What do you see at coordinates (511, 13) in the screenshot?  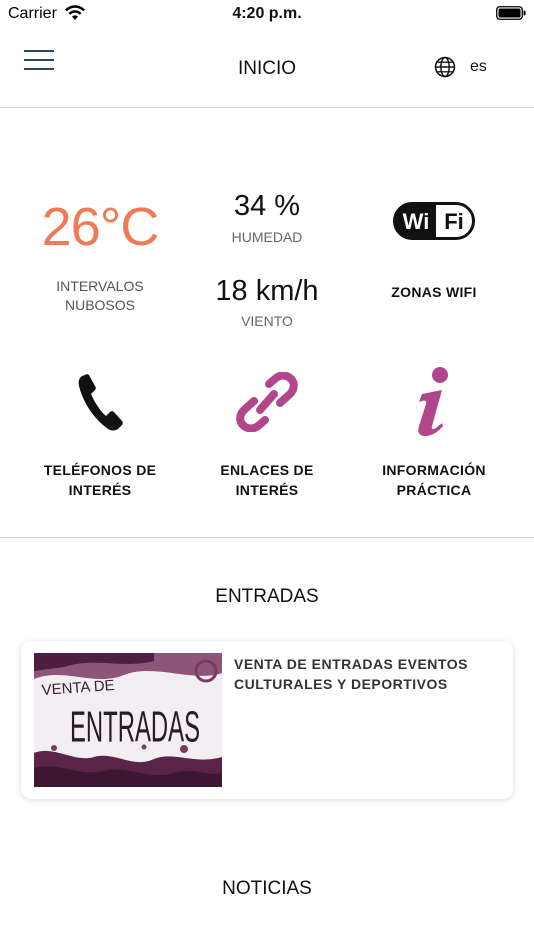 I see `battery-icon` at bounding box center [511, 13].